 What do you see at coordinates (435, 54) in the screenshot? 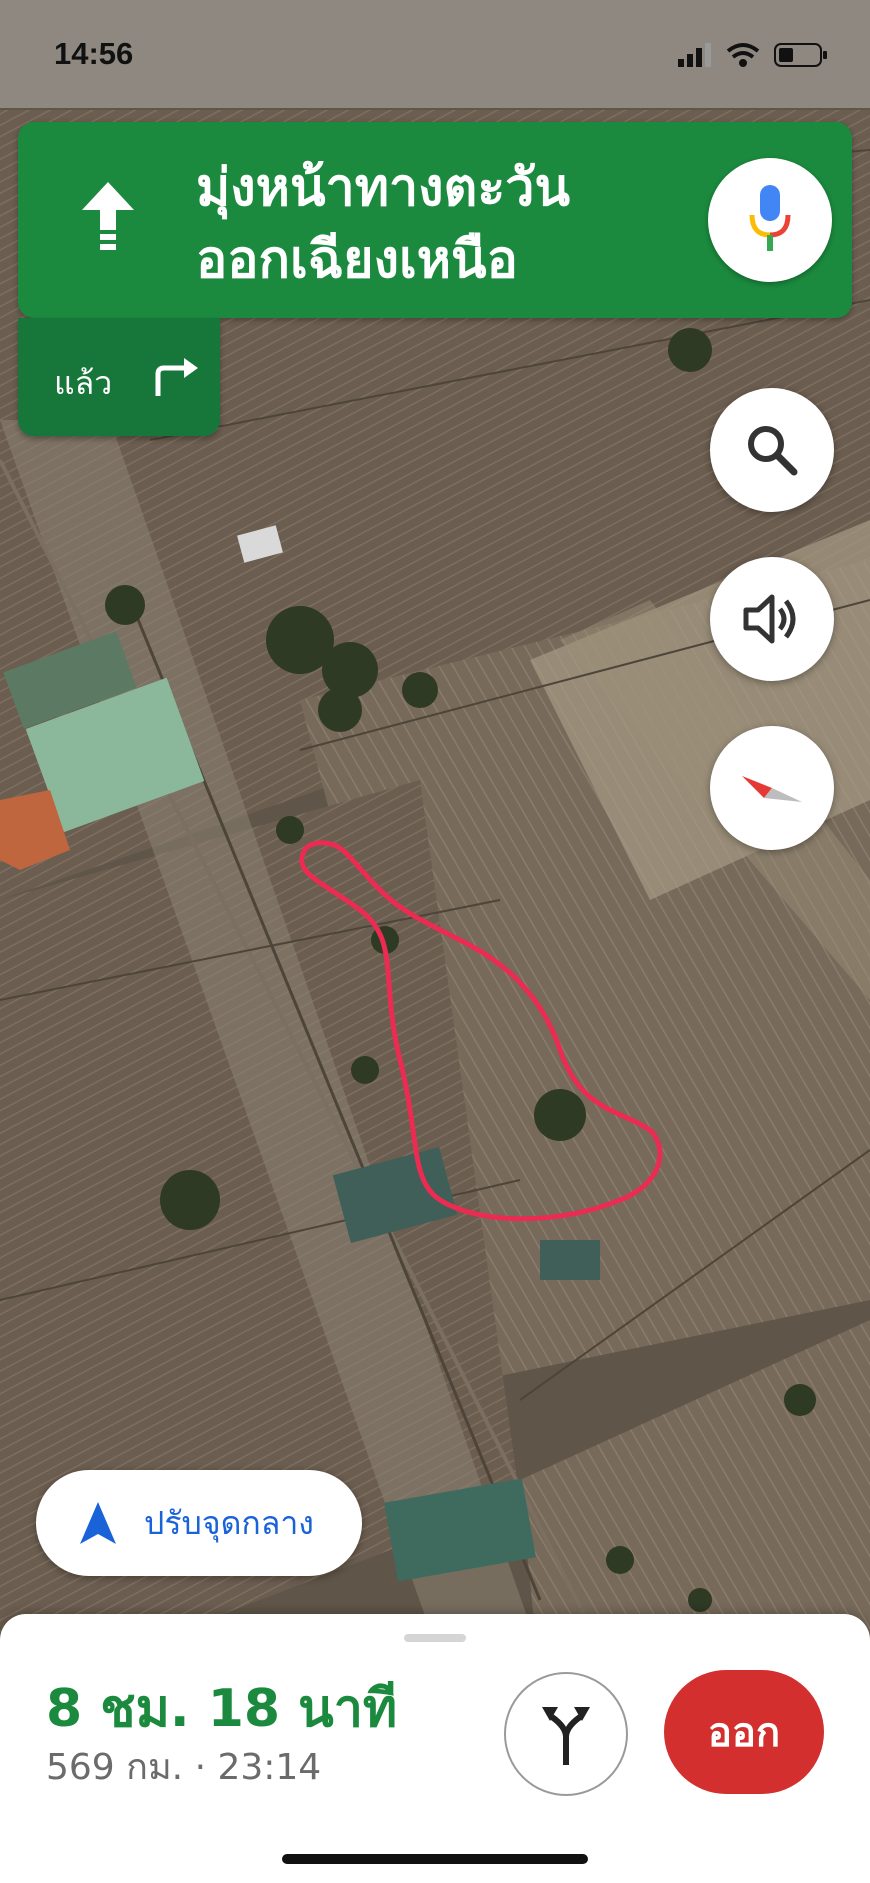
I see `status-bar: 14:56` at bounding box center [435, 54].